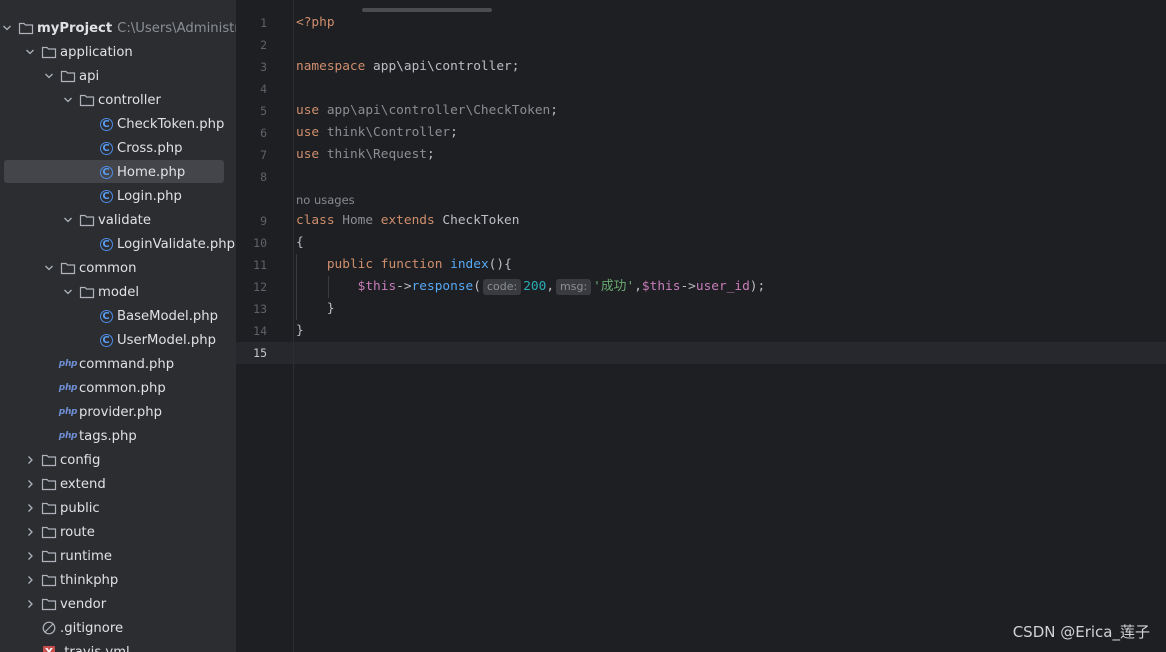 This screenshot has width=1166, height=652. Describe the element at coordinates (315, 309) in the screenshot. I see `code-line-13: }` at that location.